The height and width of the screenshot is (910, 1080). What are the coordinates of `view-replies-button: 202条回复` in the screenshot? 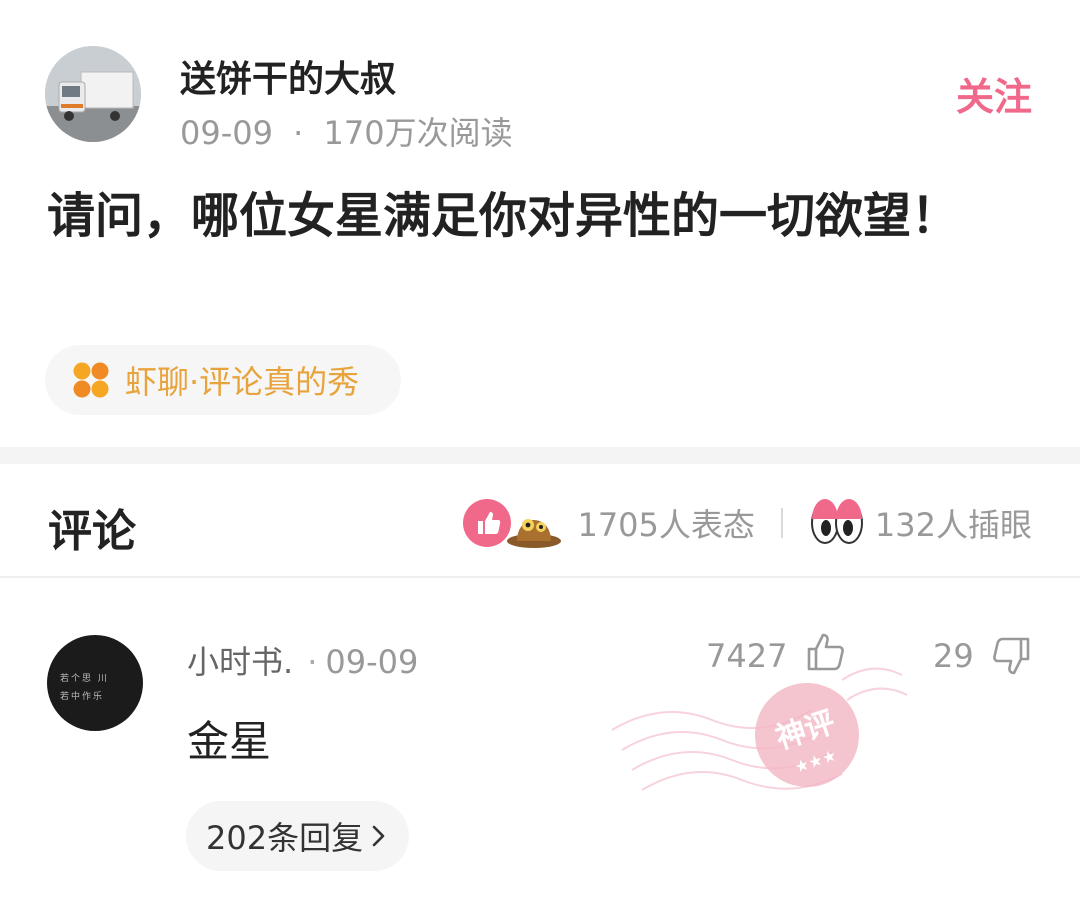 It's located at (298, 836).